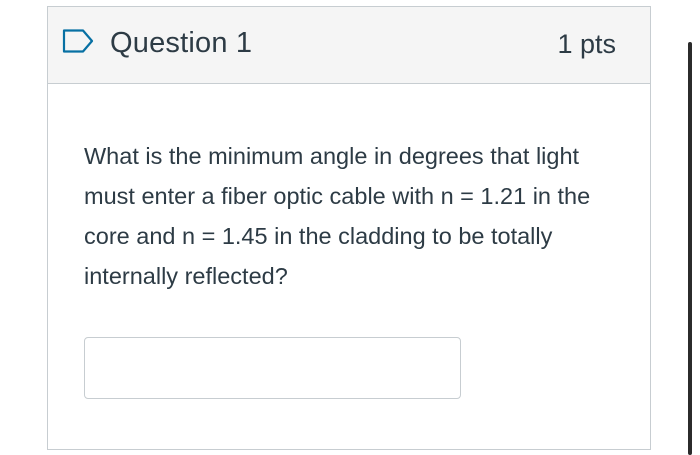 This screenshot has width=700, height=455. What do you see at coordinates (181, 43) in the screenshot?
I see `question-title: Question 1` at bounding box center [181, 43].